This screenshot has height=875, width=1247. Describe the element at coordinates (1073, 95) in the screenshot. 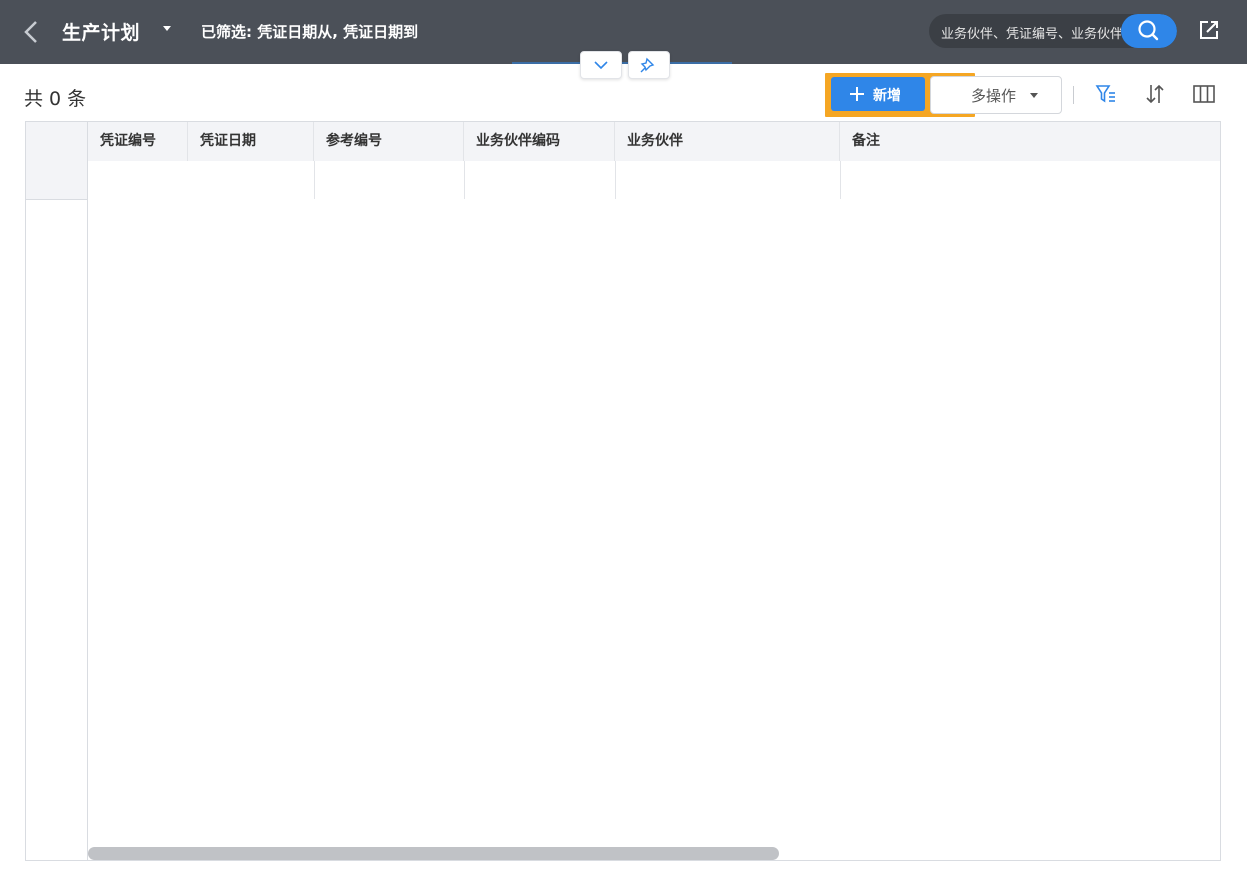

I see `toolbar-divider` at that location.